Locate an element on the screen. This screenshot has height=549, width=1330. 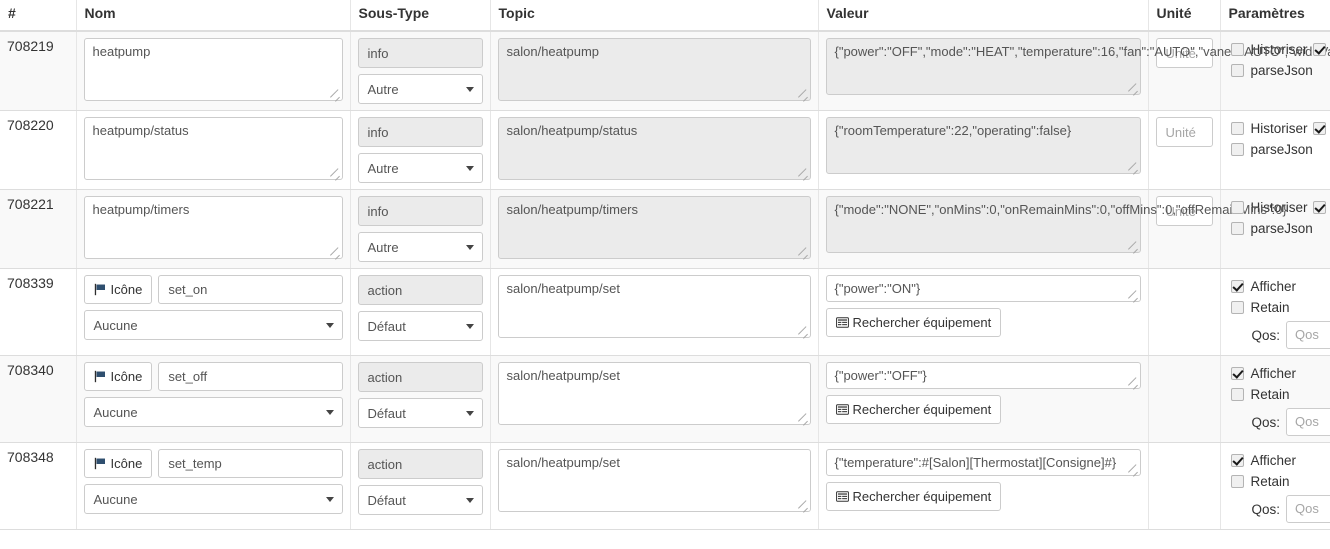
retain-row: Retain is located at coordinates (1277, 307).